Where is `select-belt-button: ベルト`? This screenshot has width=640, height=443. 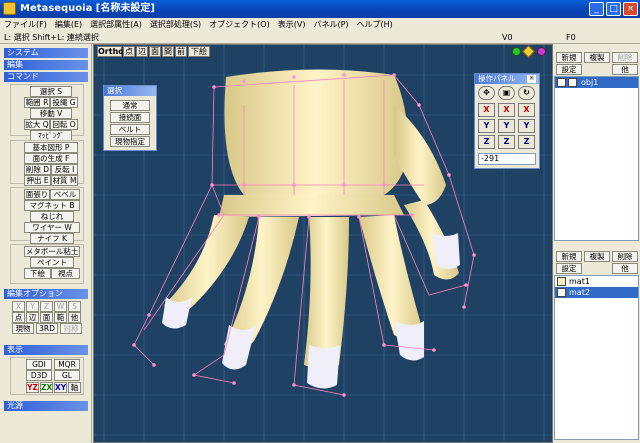
select-belt-button: ベルト is located at coordinates (130, 129).